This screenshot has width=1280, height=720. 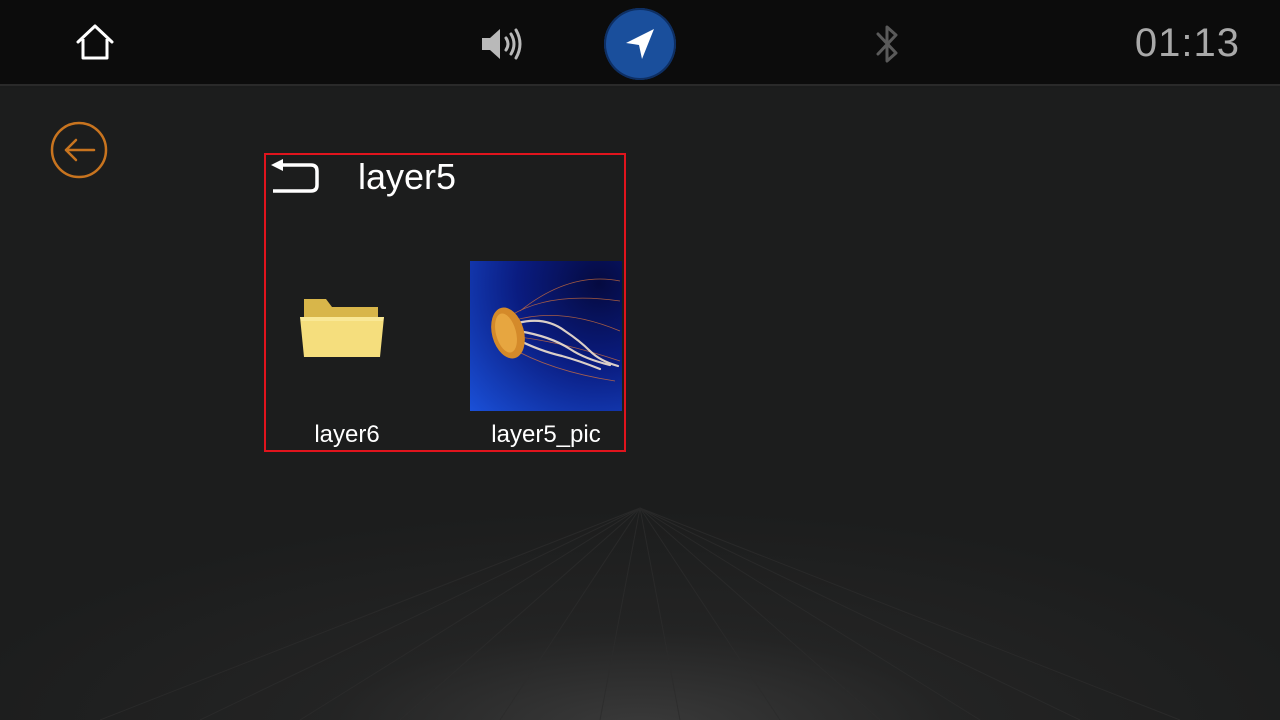 What do you see at coordinates (347, 434) in the screenshot?
I see `item-label: layer6` at bounding box center [347, 434].